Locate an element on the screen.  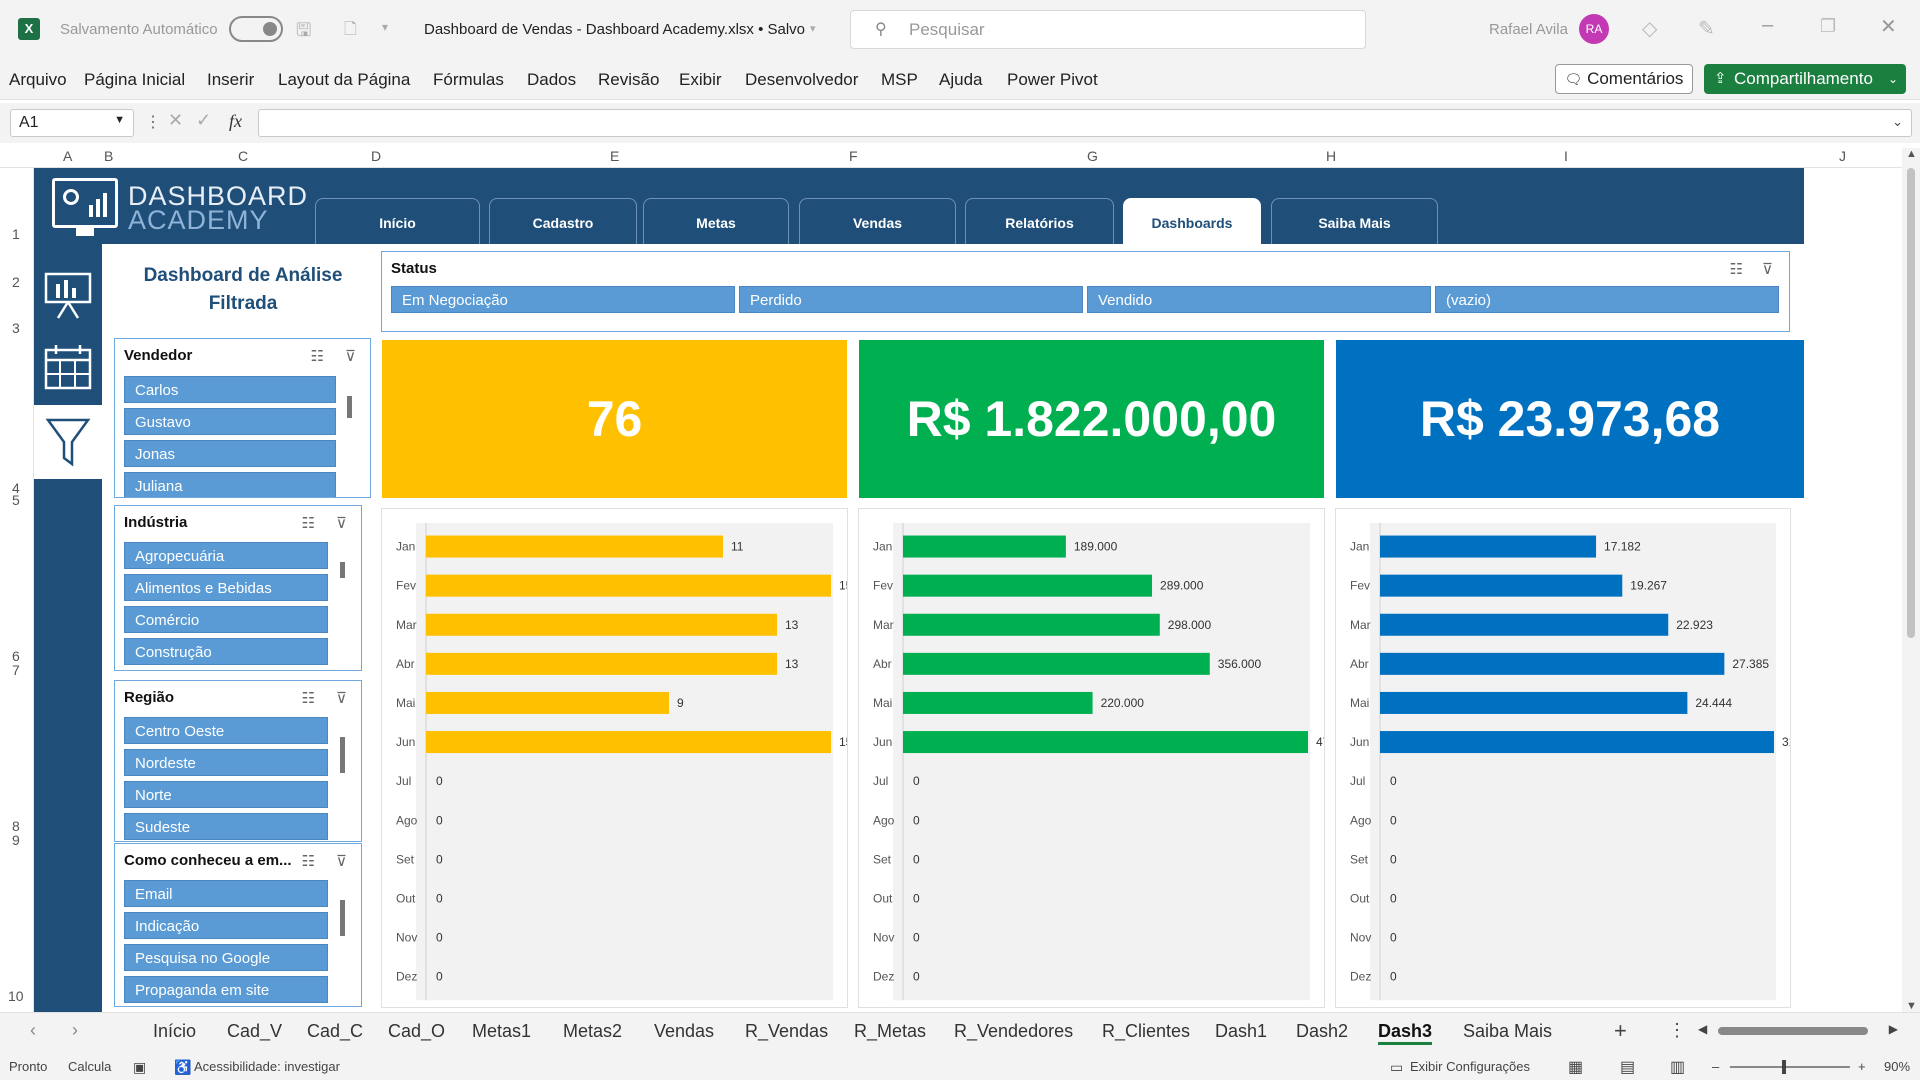
menu-dados: Dados is located at coordinates (551, 80).